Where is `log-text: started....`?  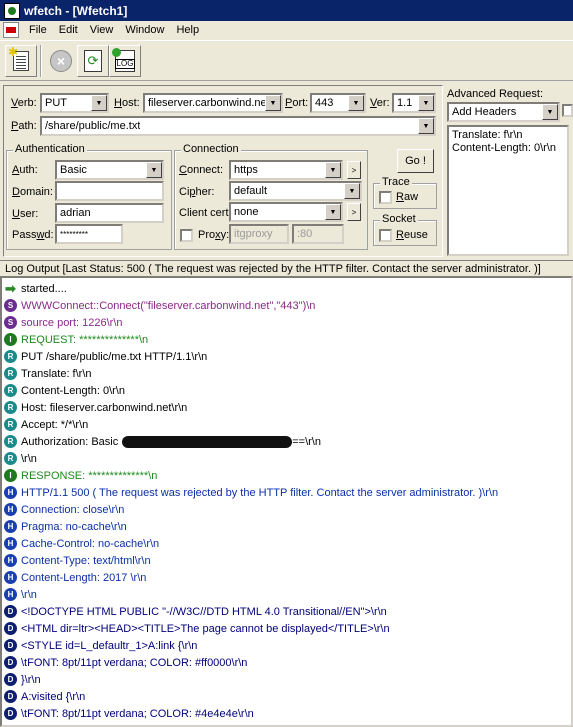
log-text: started.... is located at coordinates (44, 288).